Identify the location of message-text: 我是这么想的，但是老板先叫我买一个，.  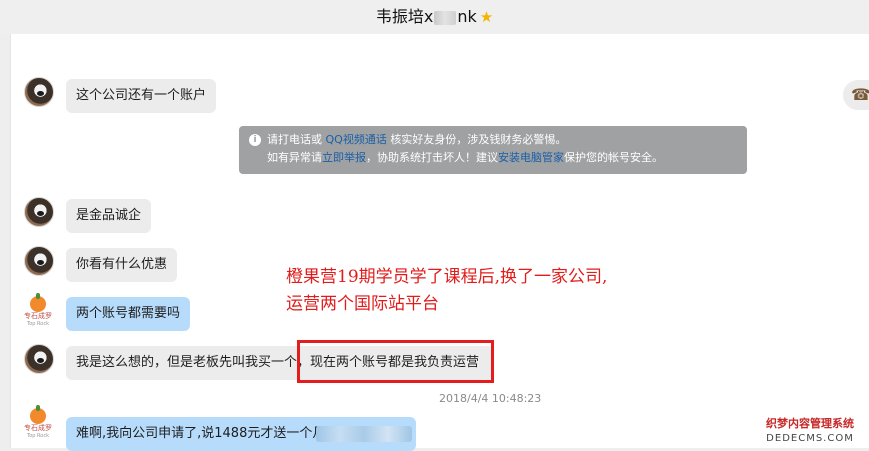
(193, 362).